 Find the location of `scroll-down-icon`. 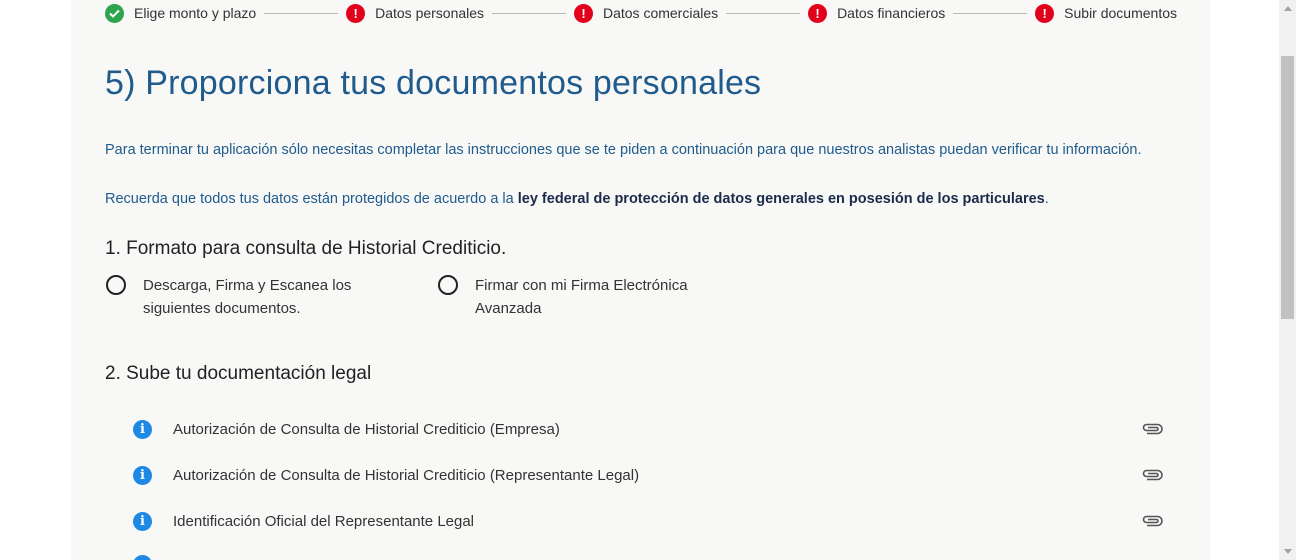

scroll-down-icon is located at coordinates (1287, 551).